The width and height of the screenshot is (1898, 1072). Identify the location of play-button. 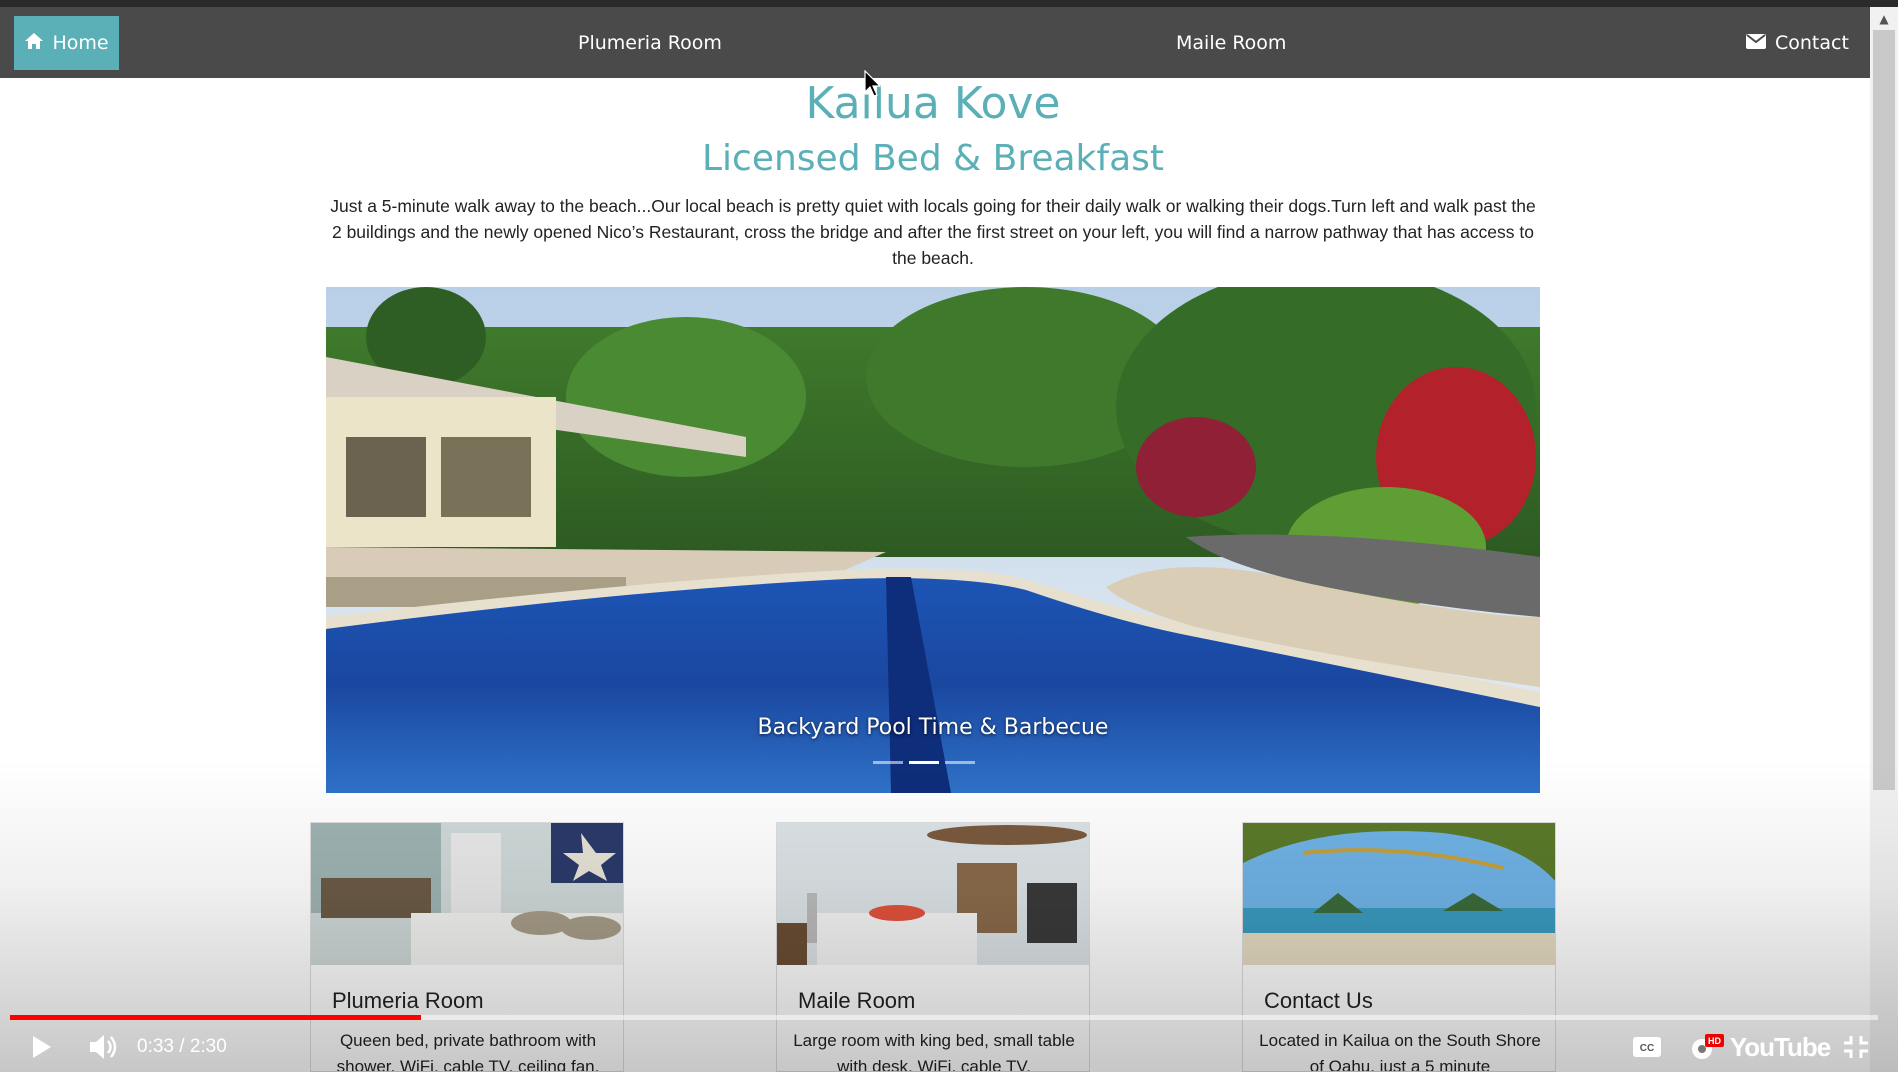
(42, 1047).